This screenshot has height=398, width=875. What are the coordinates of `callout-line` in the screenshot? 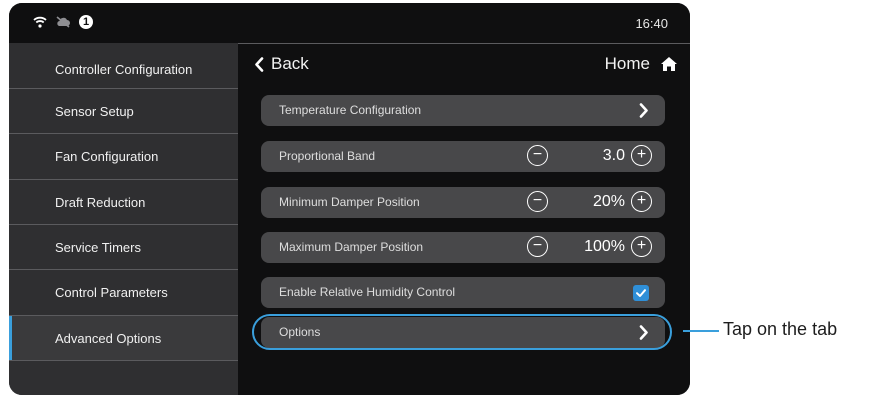 It's located at (701, 331).